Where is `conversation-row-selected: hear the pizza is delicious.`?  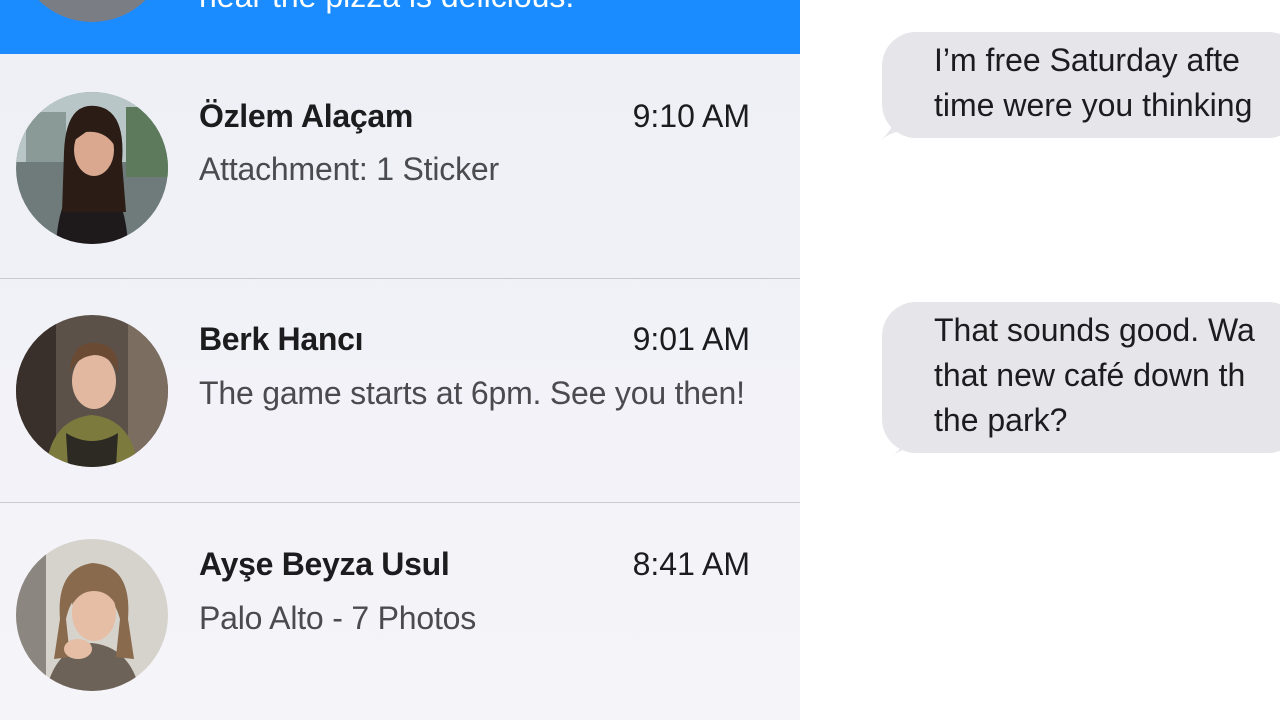 conversation-row-selected: hear the pizza is delicious. is located at coordinates (400, 27).